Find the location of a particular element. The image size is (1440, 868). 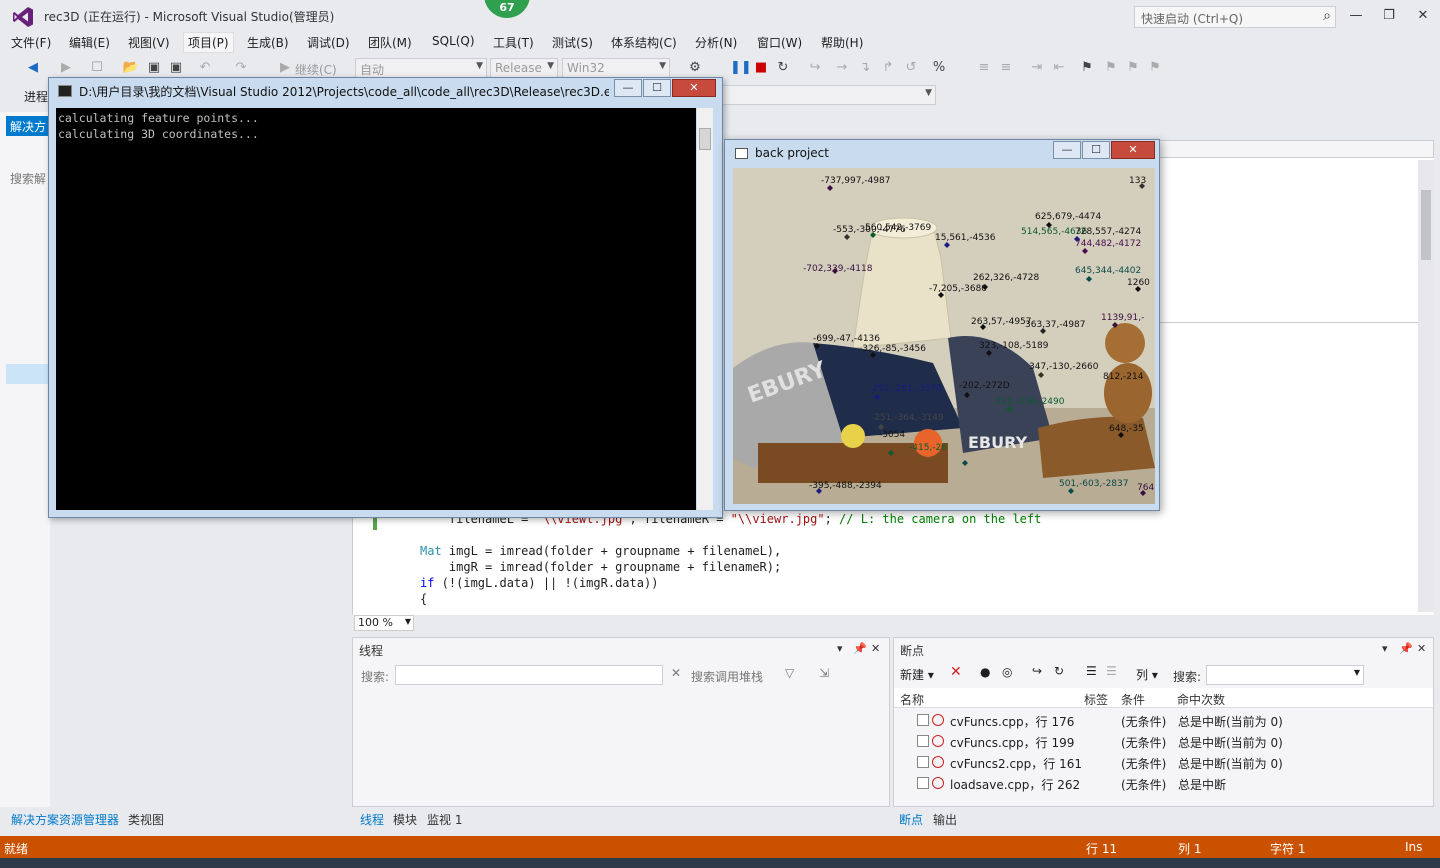

save-icon: ▣ is located at coordinates (154, 68).